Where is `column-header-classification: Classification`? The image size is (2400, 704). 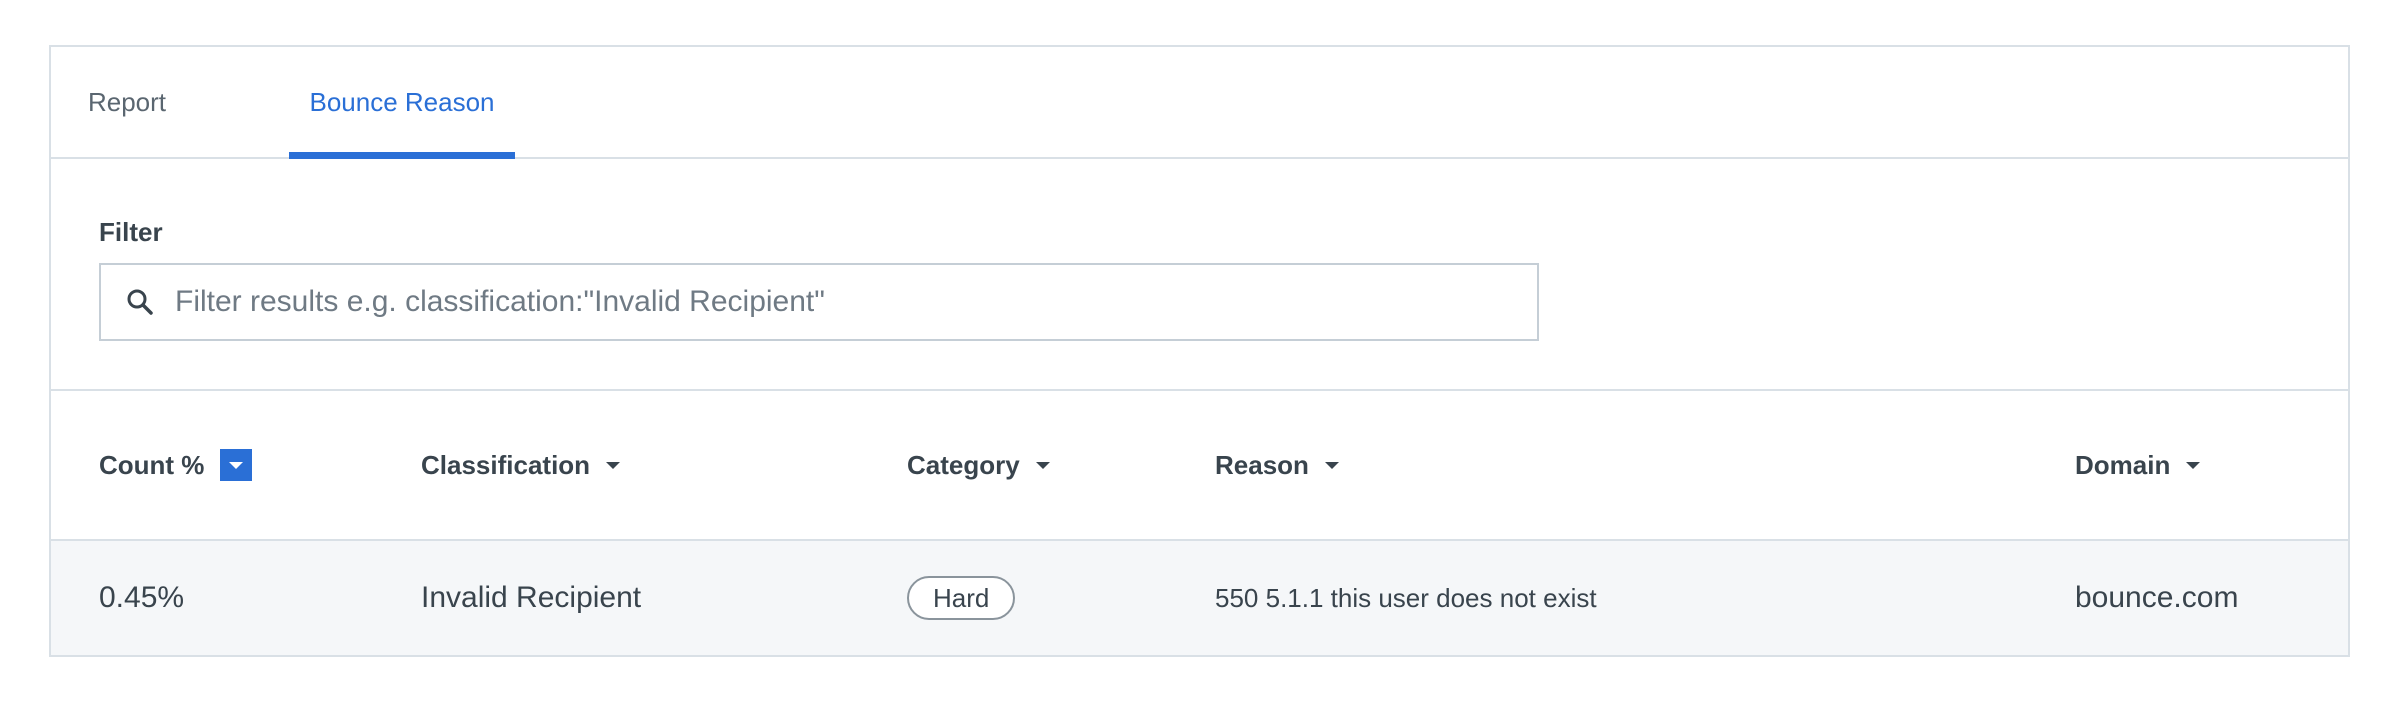 column-header-classification: Classification is located at coordinates (521, 465).